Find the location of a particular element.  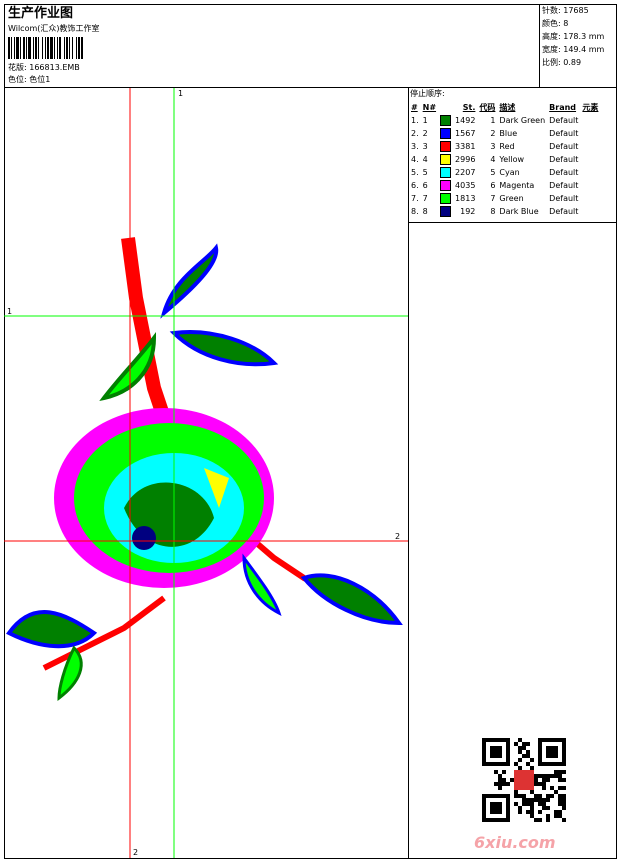

row-code: 1 is located at coordinates (493, 120).